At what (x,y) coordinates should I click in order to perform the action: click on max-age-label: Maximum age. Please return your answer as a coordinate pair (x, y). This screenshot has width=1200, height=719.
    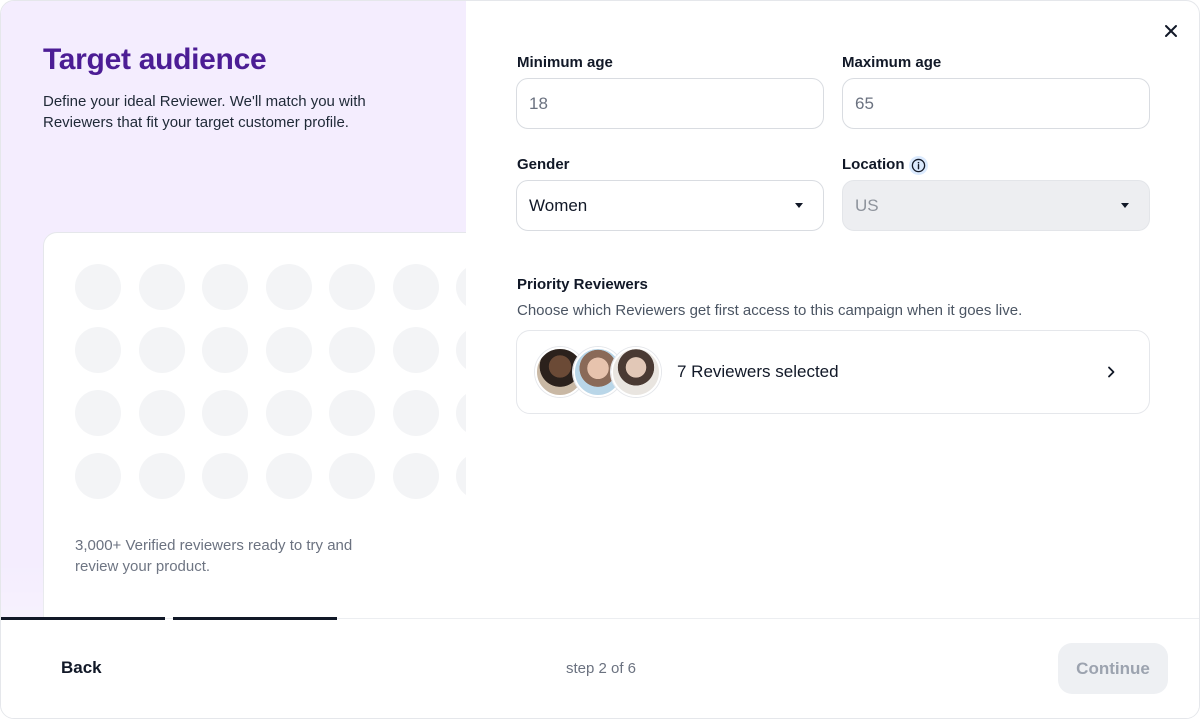
    Looking at the image, I should click on (892, 62).